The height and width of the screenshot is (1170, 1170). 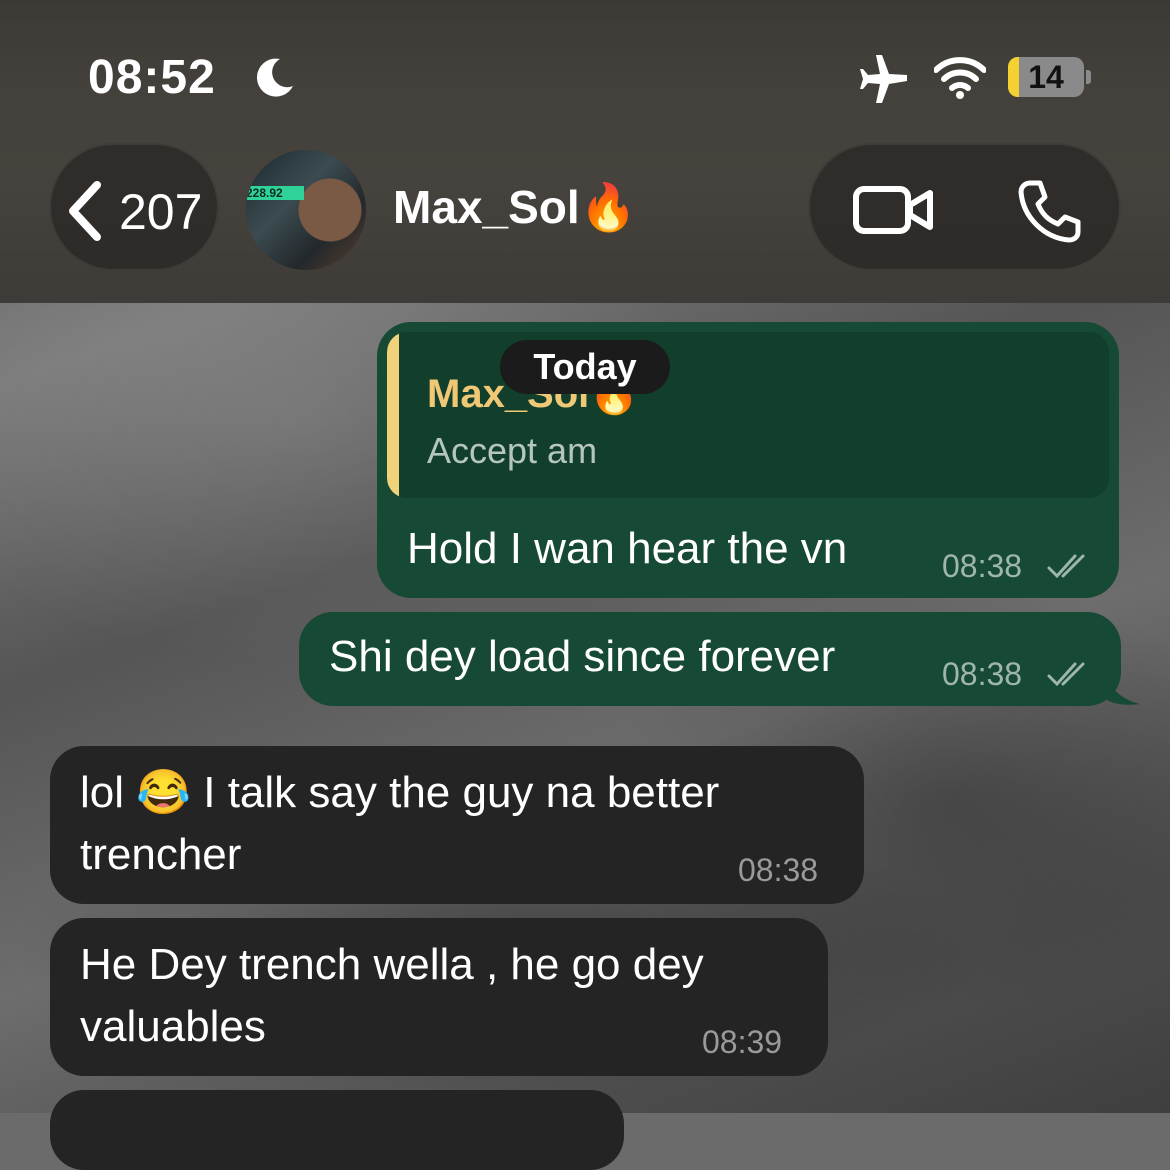 I want to click on avatar: 228.92, so click(x=306, y=210).